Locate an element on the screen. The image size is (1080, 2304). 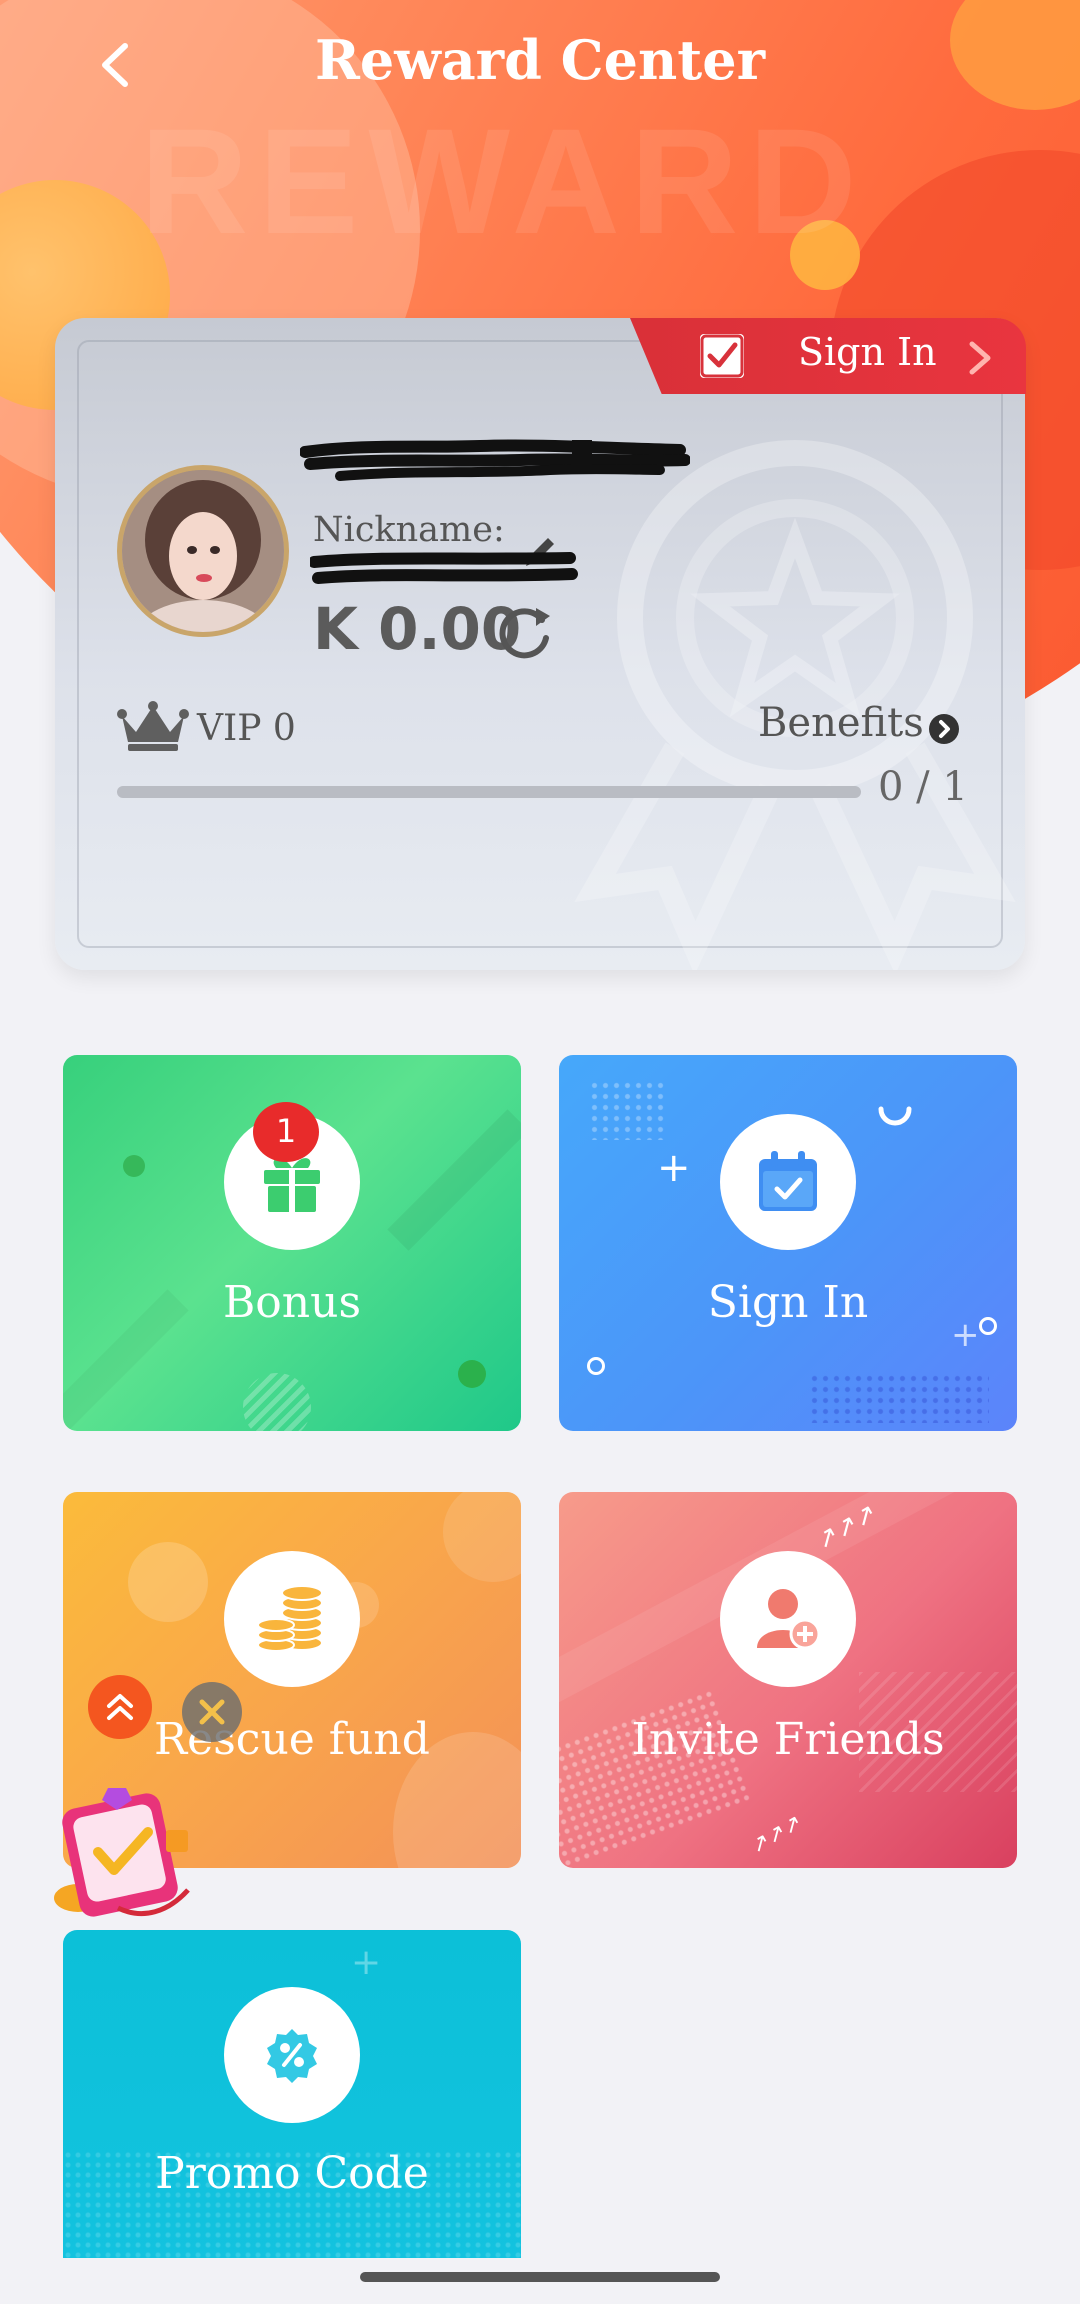
close-icon is located at coordinates (212, 1712).